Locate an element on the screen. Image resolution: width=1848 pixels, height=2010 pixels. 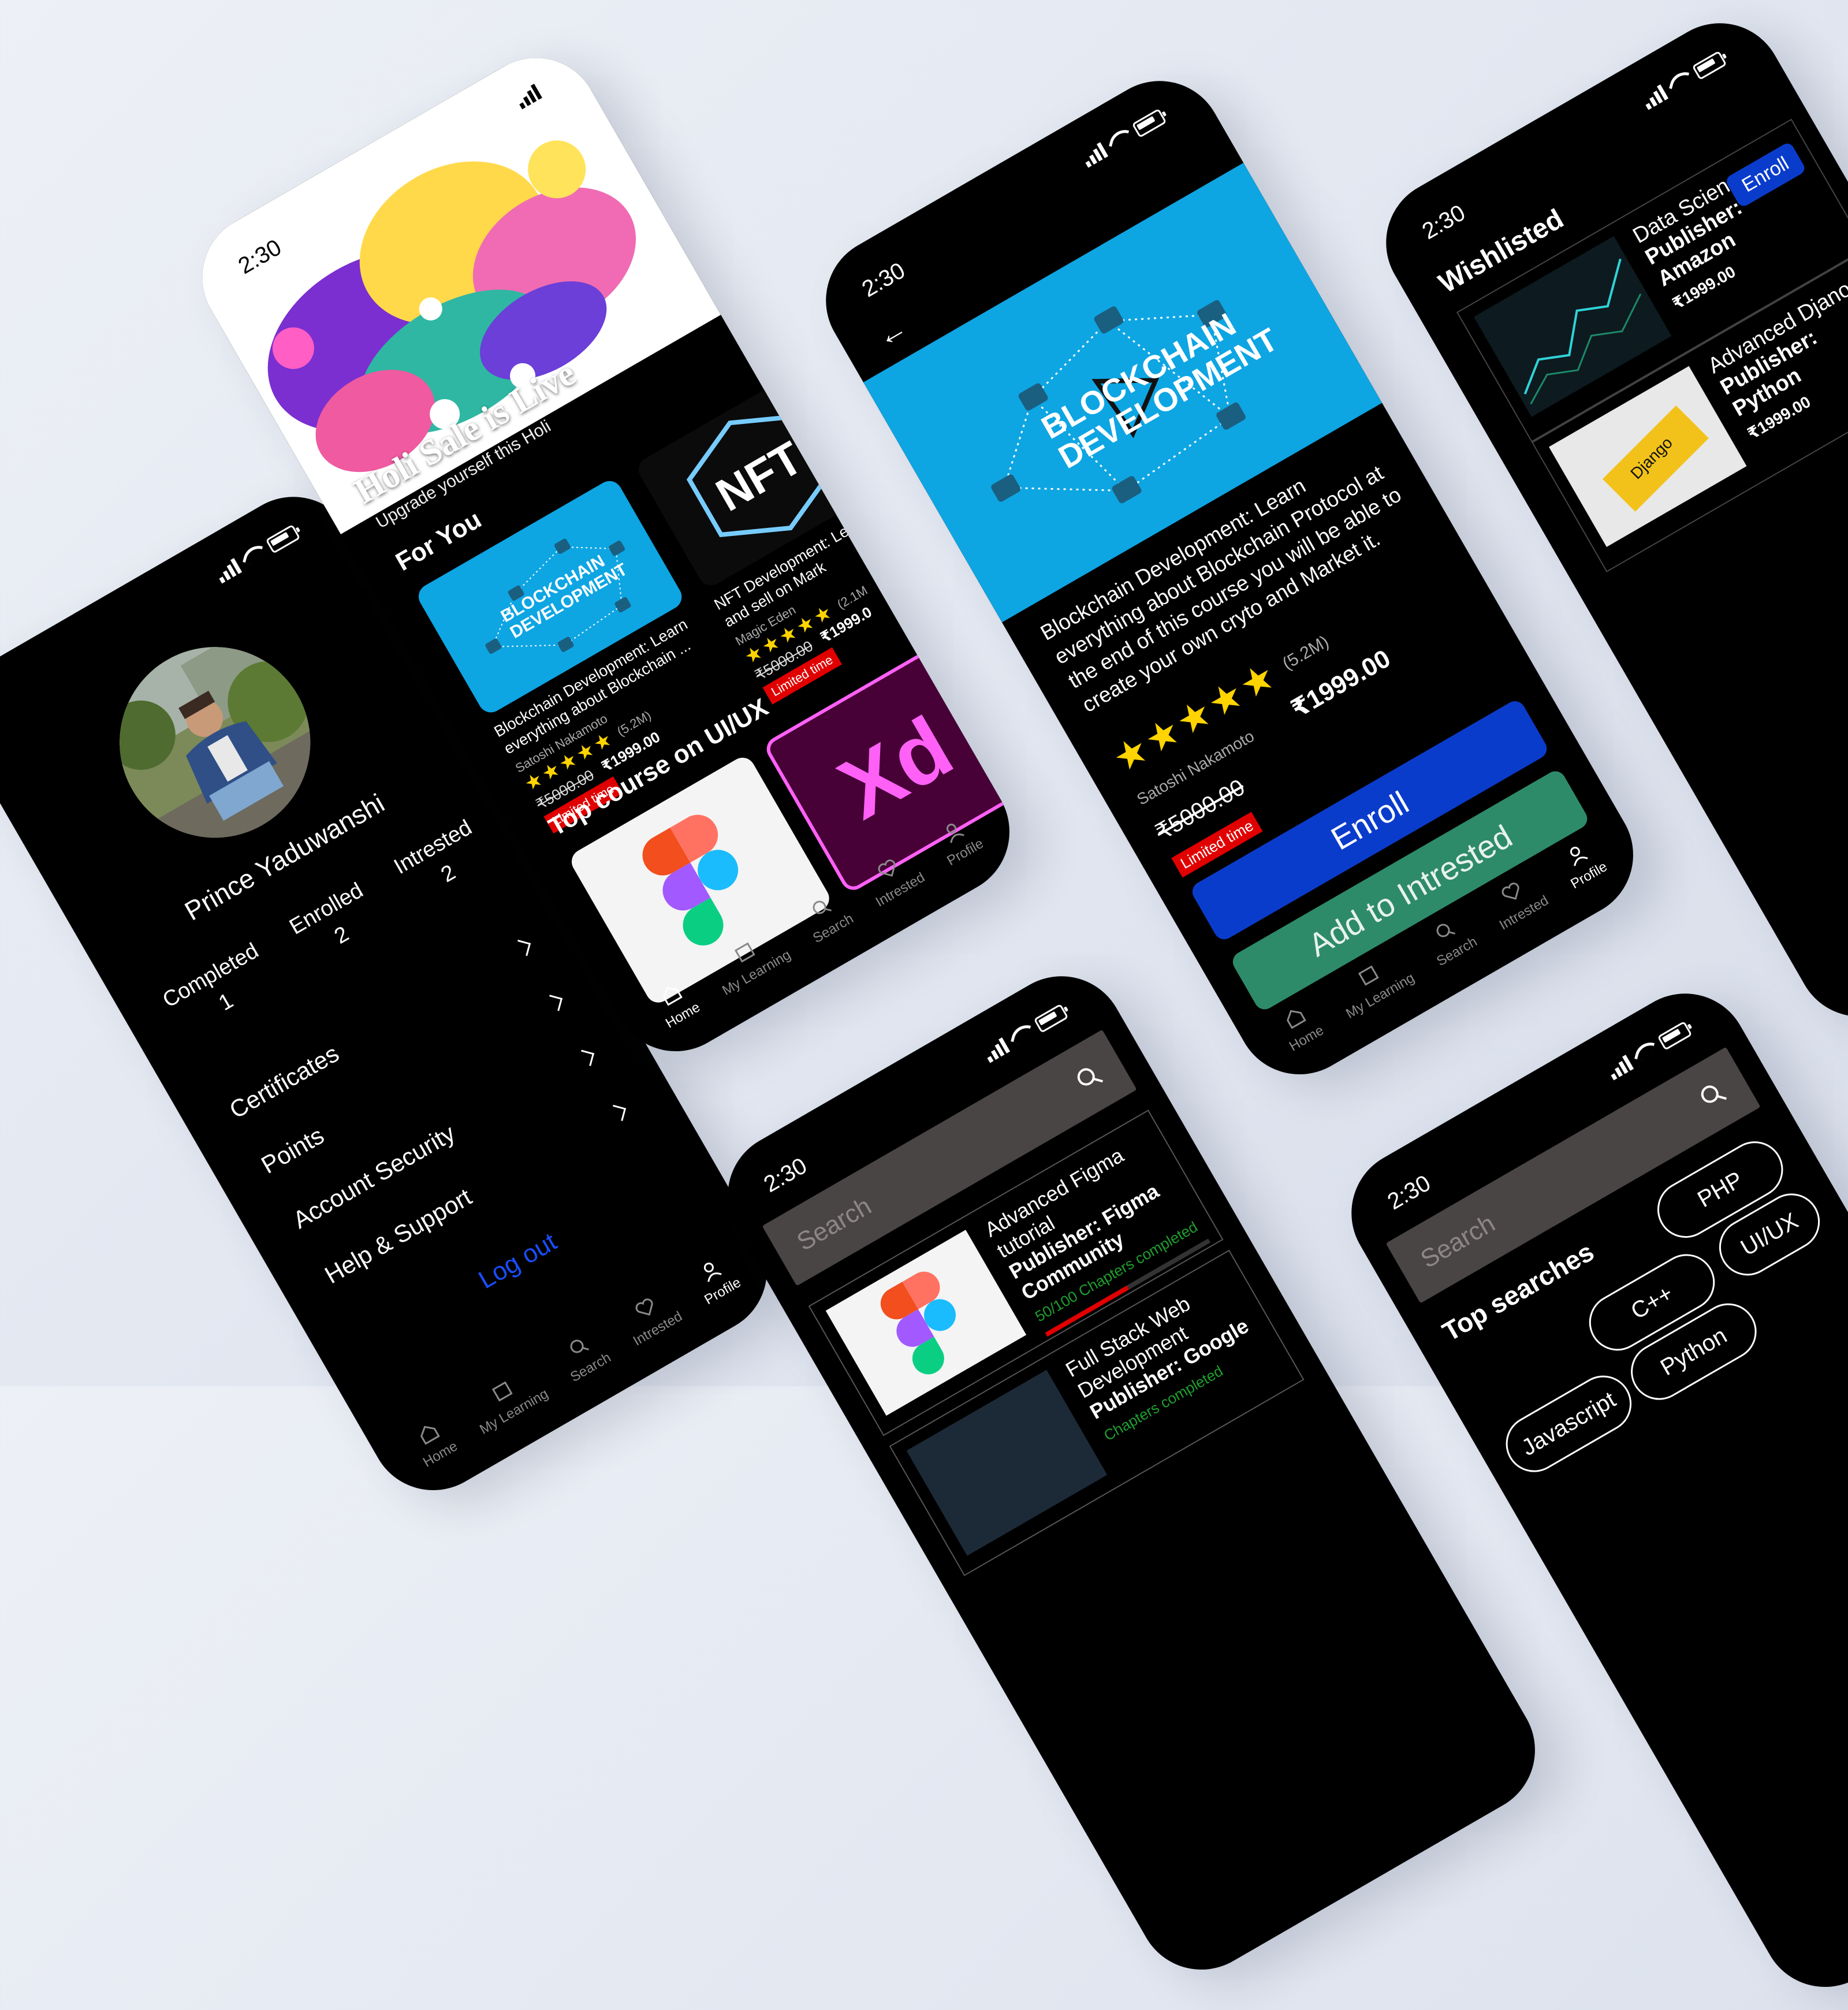
rating-count: (5.2M) is located at coordinates (1305, 652).